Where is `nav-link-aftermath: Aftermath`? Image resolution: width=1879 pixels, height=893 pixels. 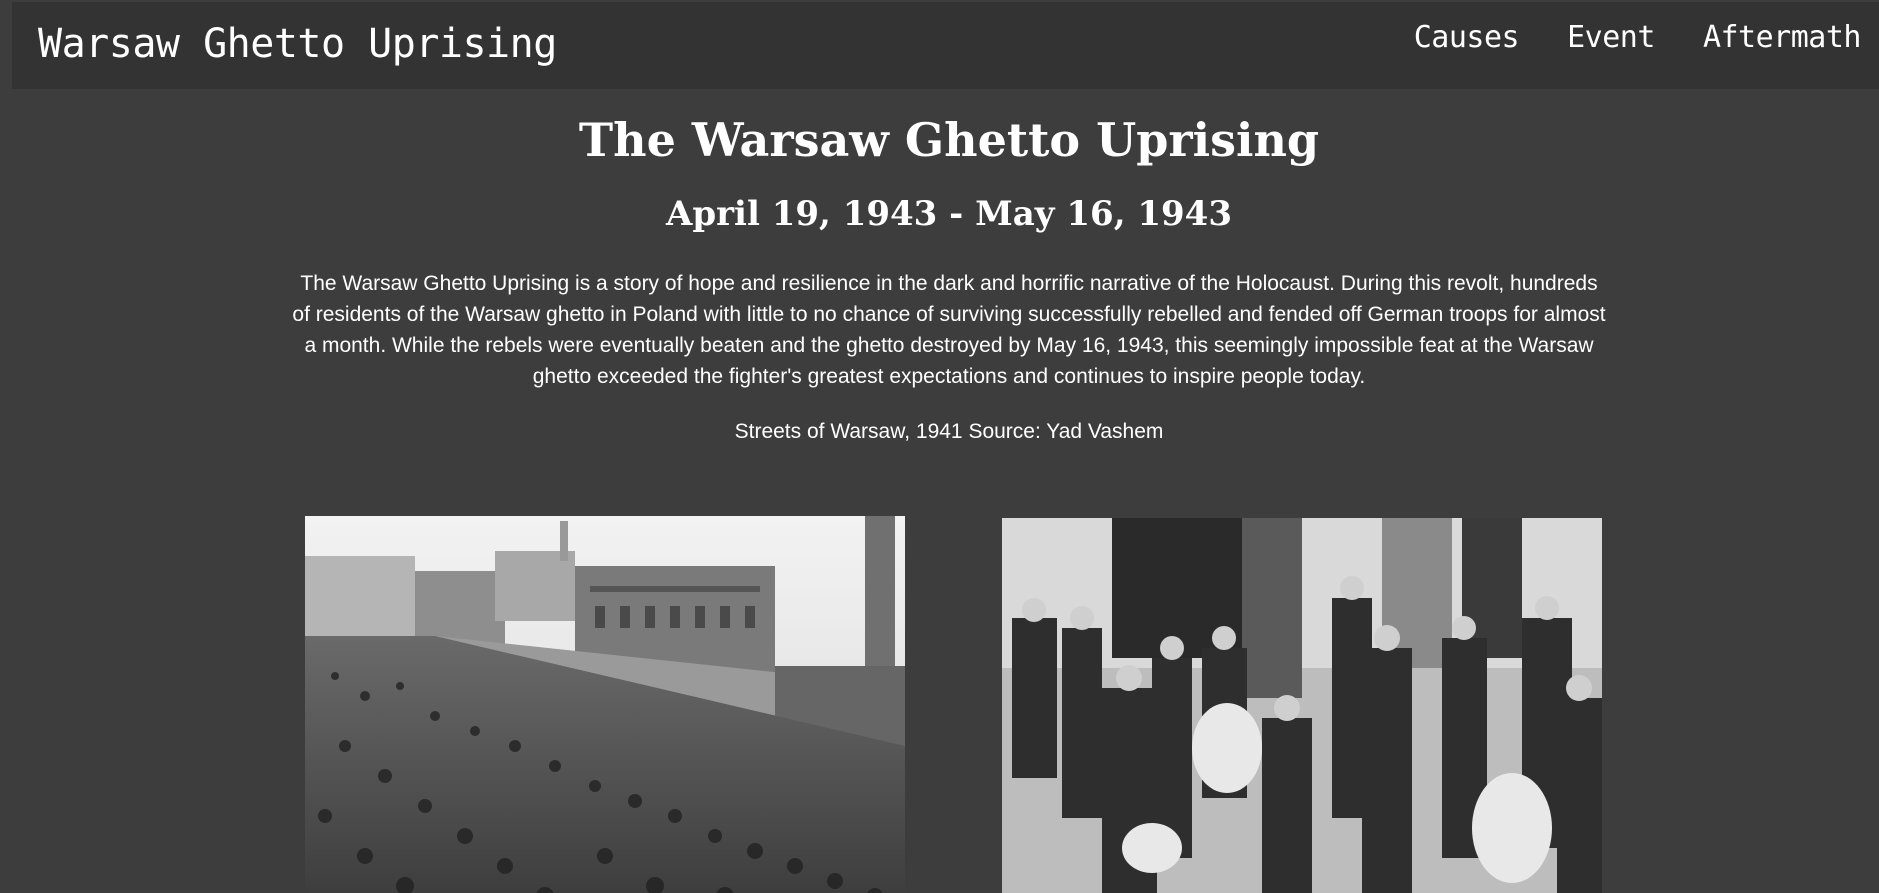
nav-link-aftermath: Aftermath is located at coordinates (1782, 38).